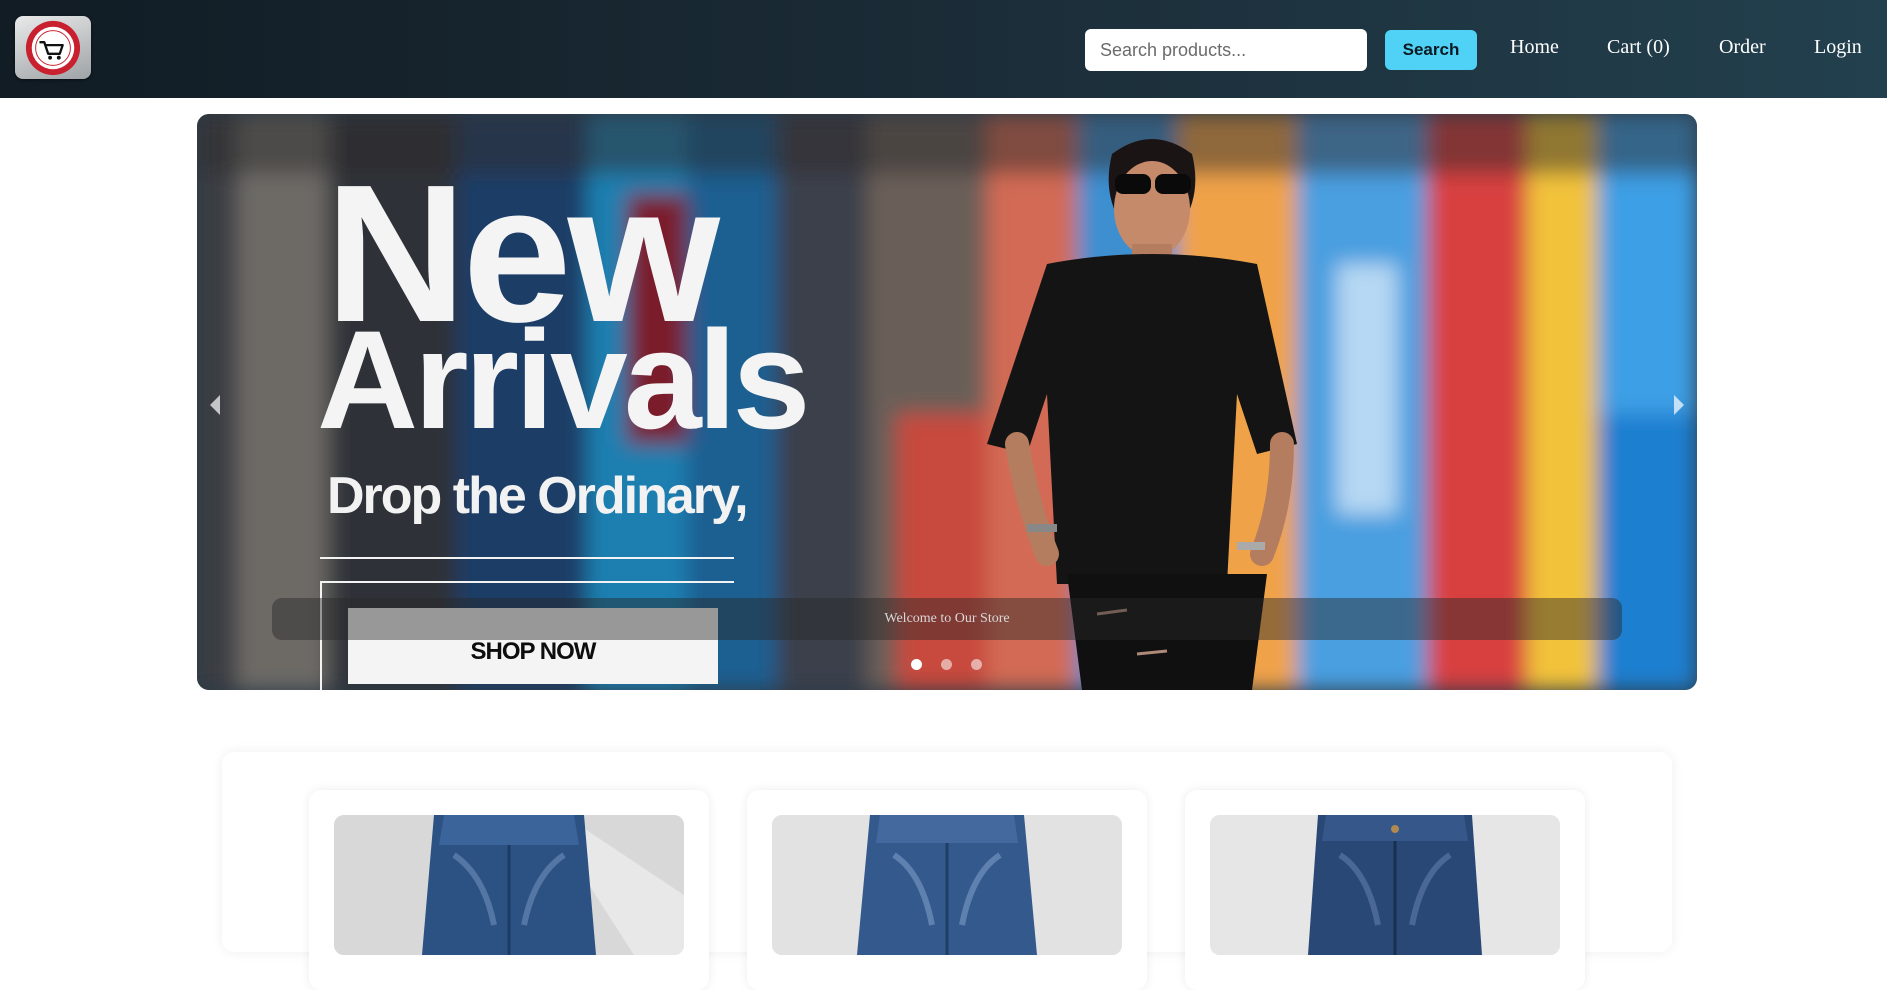  Describe the element at coordinates (1431, 50) in the screenshot. I see `search-button: Search` at that location.